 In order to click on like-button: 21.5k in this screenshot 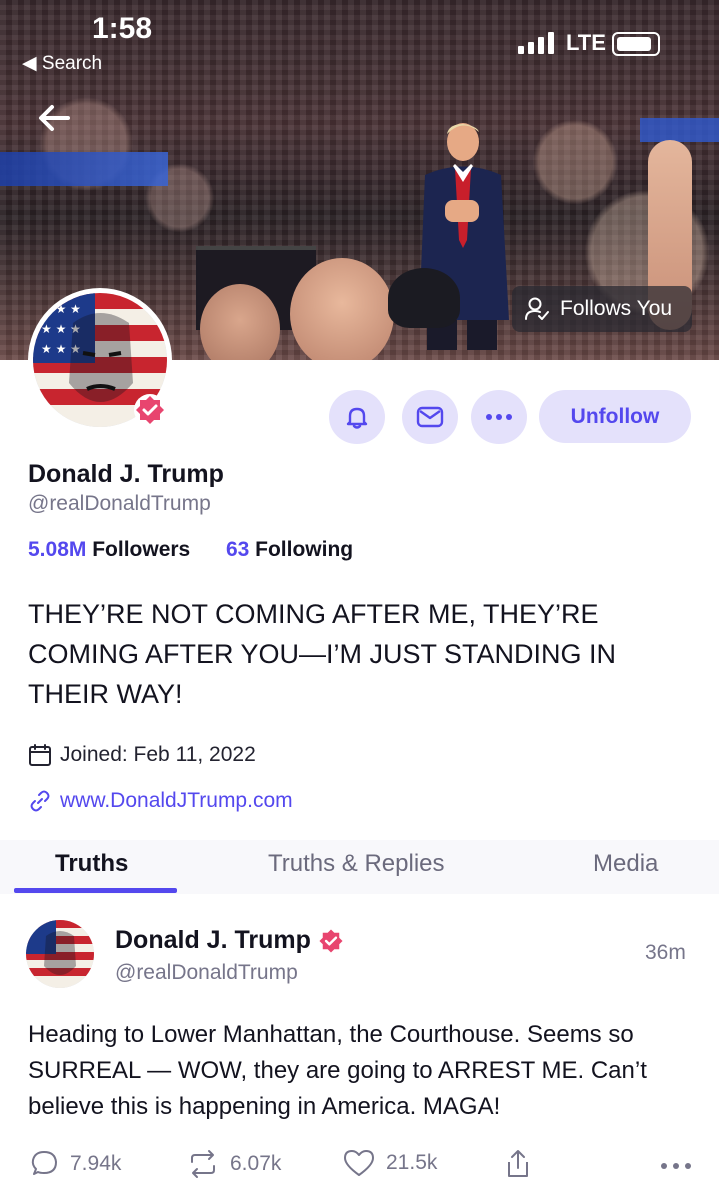, I will do `click(389, 1163)`.